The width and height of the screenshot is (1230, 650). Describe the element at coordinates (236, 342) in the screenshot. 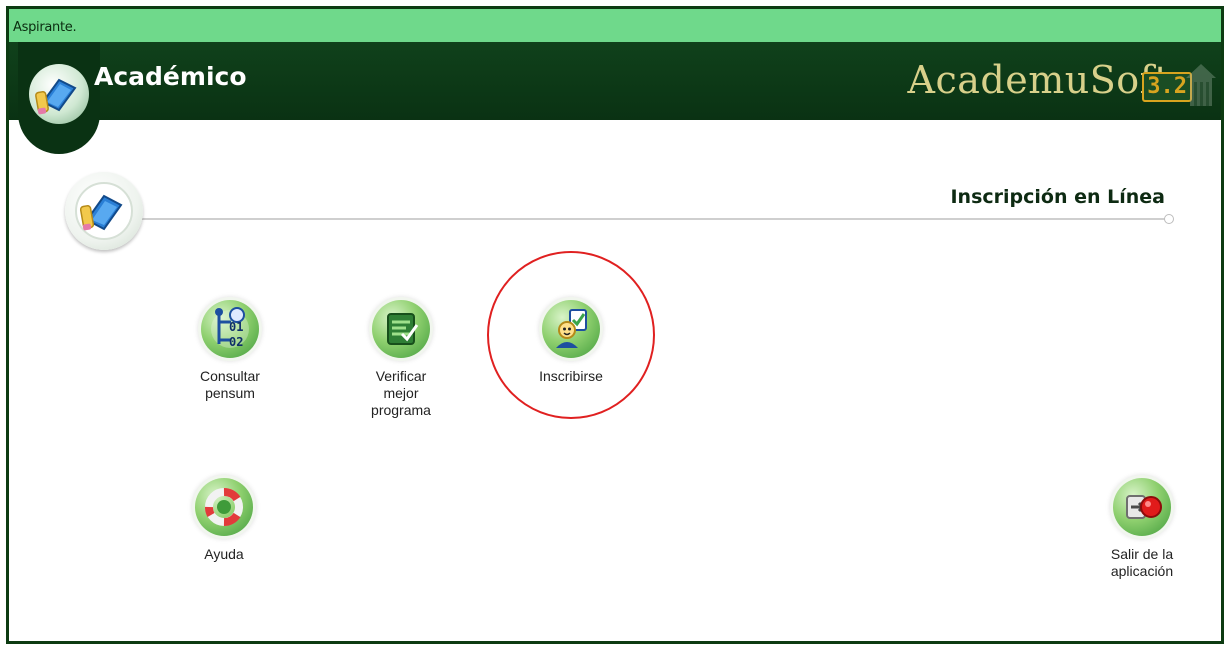

I see `svg-text: 02` at that location.